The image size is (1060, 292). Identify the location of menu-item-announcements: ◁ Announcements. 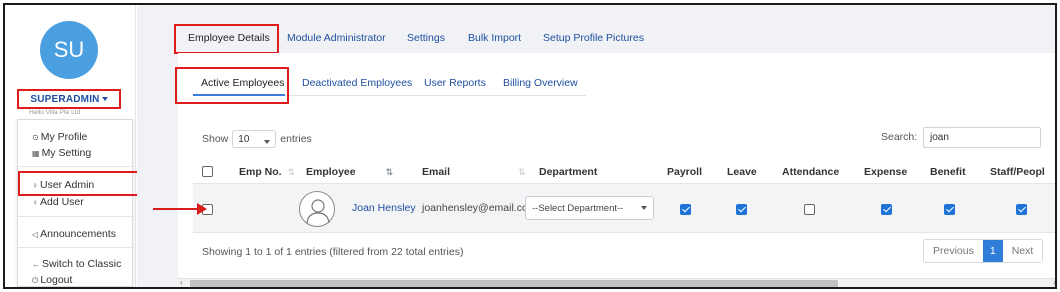
(74, 234).